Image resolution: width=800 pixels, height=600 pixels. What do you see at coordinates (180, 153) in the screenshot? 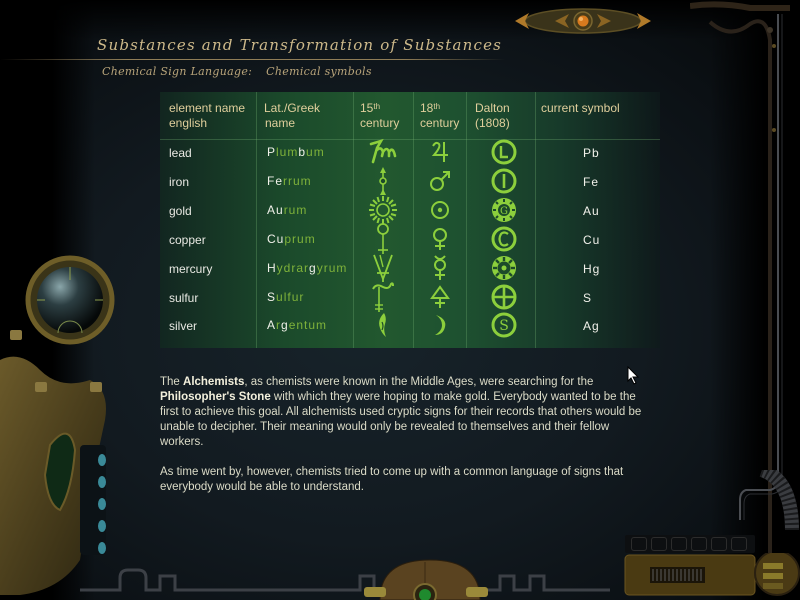
I see `cell-english-name: lead` at bounding box center [180, 153].